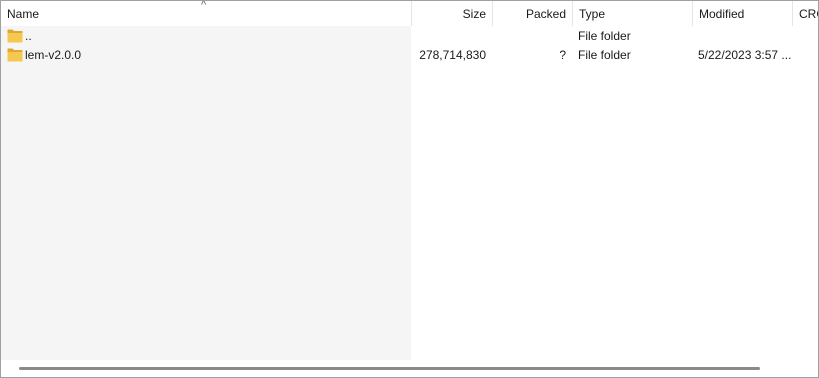 This screenshot has width=819, height=378. Describe the element at coordinates (206, 36) in the screenshot. I see `name-cell: ..` at that location.